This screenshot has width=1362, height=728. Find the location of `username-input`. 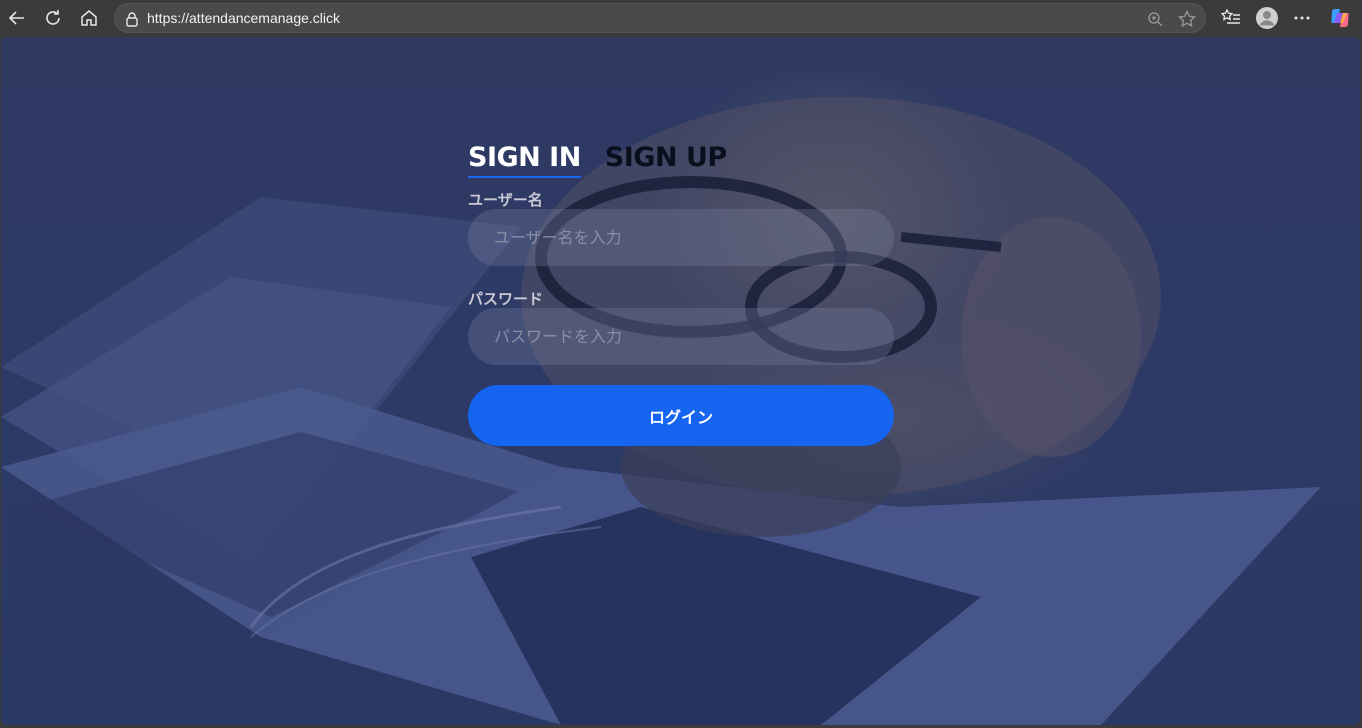

username-input is located at coordinates (681, 237).